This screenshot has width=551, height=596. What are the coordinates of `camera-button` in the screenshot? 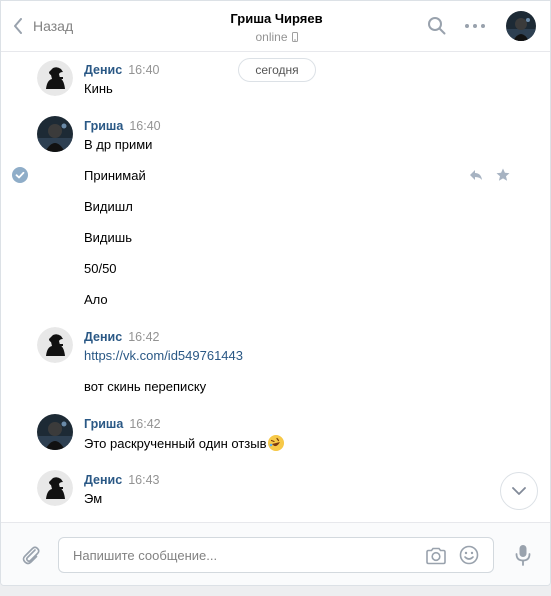 It's located at (436, 556).